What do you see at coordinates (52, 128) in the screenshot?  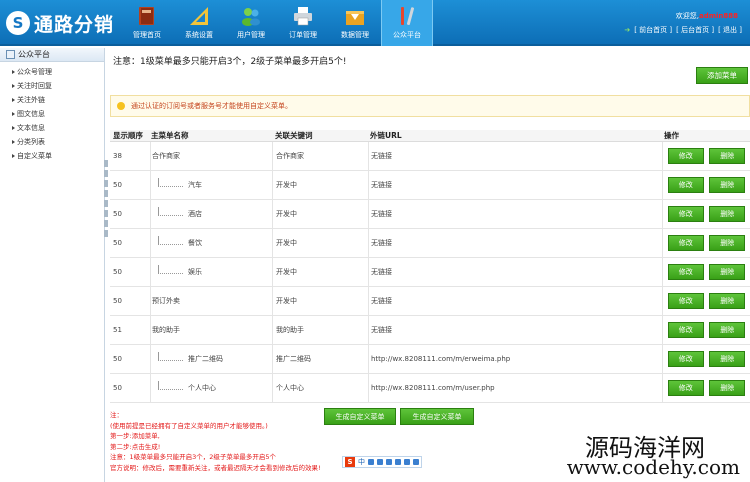 I see `sidebar-item-text: 文本信息` at bounding box center [52, 128].